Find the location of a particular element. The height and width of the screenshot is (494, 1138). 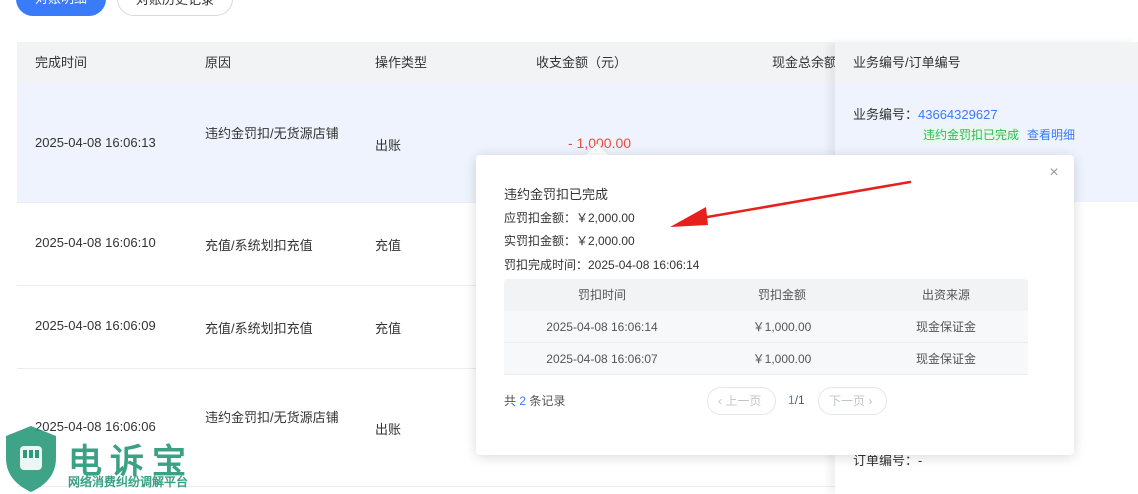

business-number-link: 43664329627 is located at coordinates (958, 114).